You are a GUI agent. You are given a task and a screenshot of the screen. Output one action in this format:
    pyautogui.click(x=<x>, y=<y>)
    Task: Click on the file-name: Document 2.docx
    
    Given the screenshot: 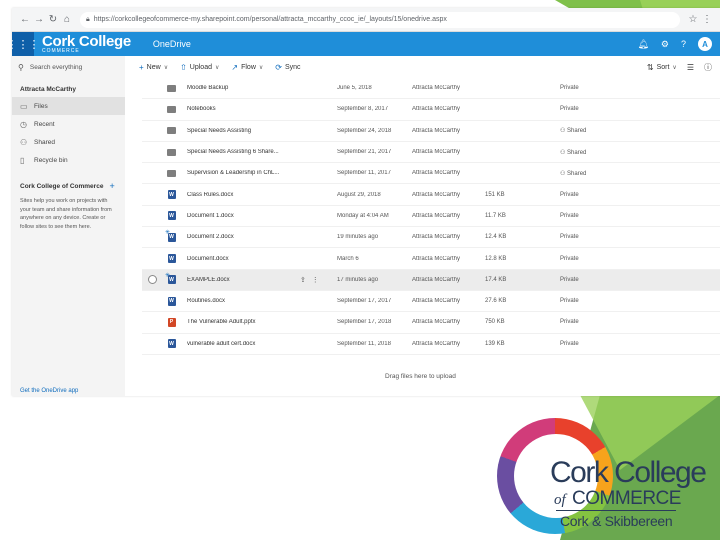 What is the action you would take?
    pyautogui.click(x=244, y=237)
    